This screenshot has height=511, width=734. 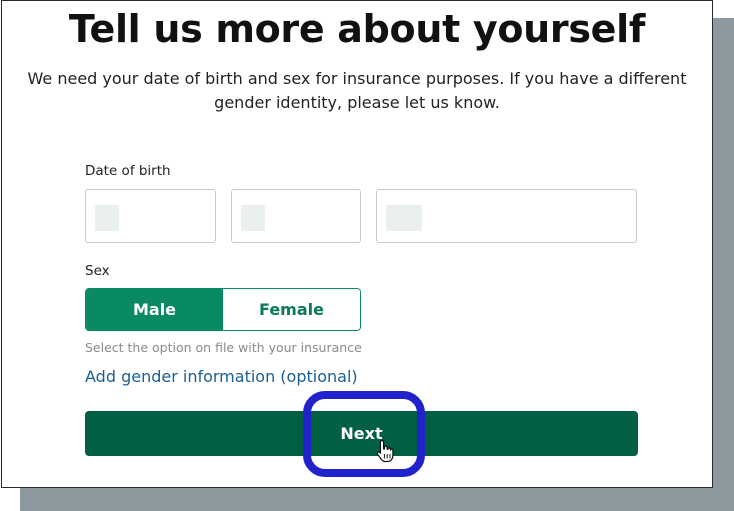 What do you see at coordinates (150, 216) in the screenshot?
I see `dob-month-input` at bounding box center [150, 216].